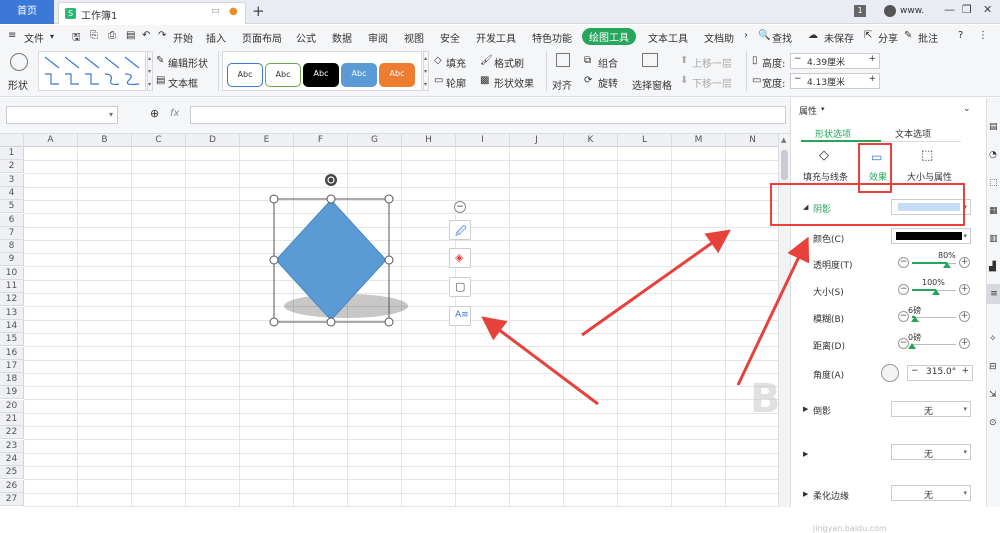  What do you see at coordinates (993, 155) in the screenshot?
I see `style-icon: ◔` at bounding box center [993, 155].